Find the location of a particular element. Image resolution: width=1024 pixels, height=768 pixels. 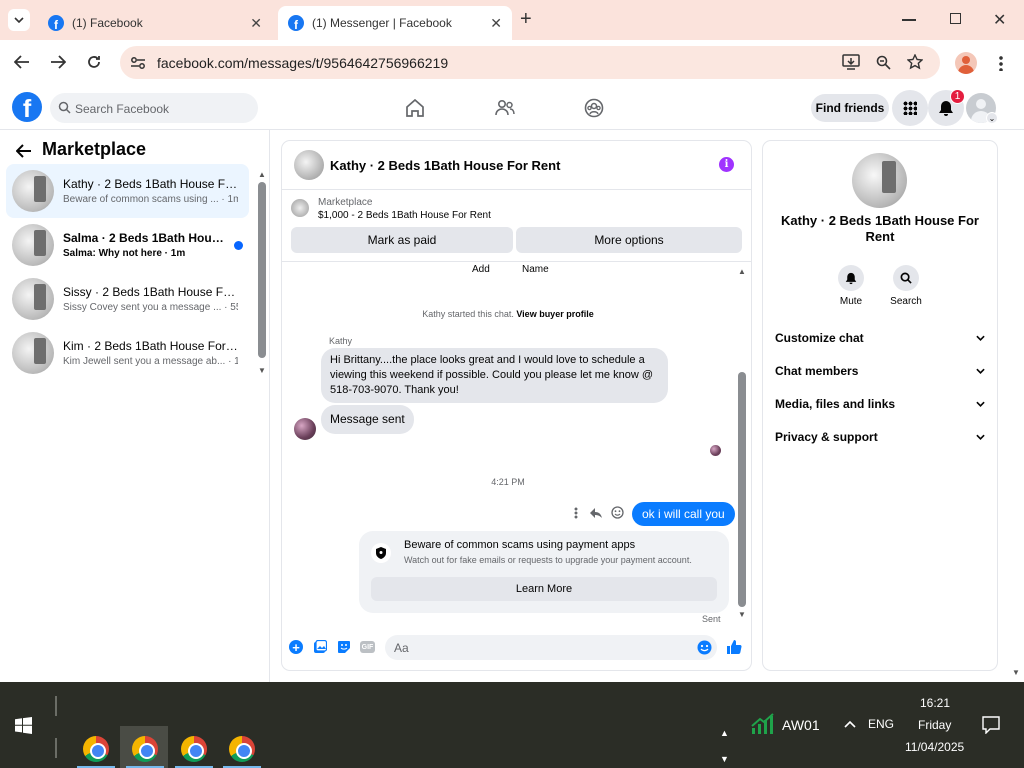

minimize-icon is located at coordinates (909, 20).